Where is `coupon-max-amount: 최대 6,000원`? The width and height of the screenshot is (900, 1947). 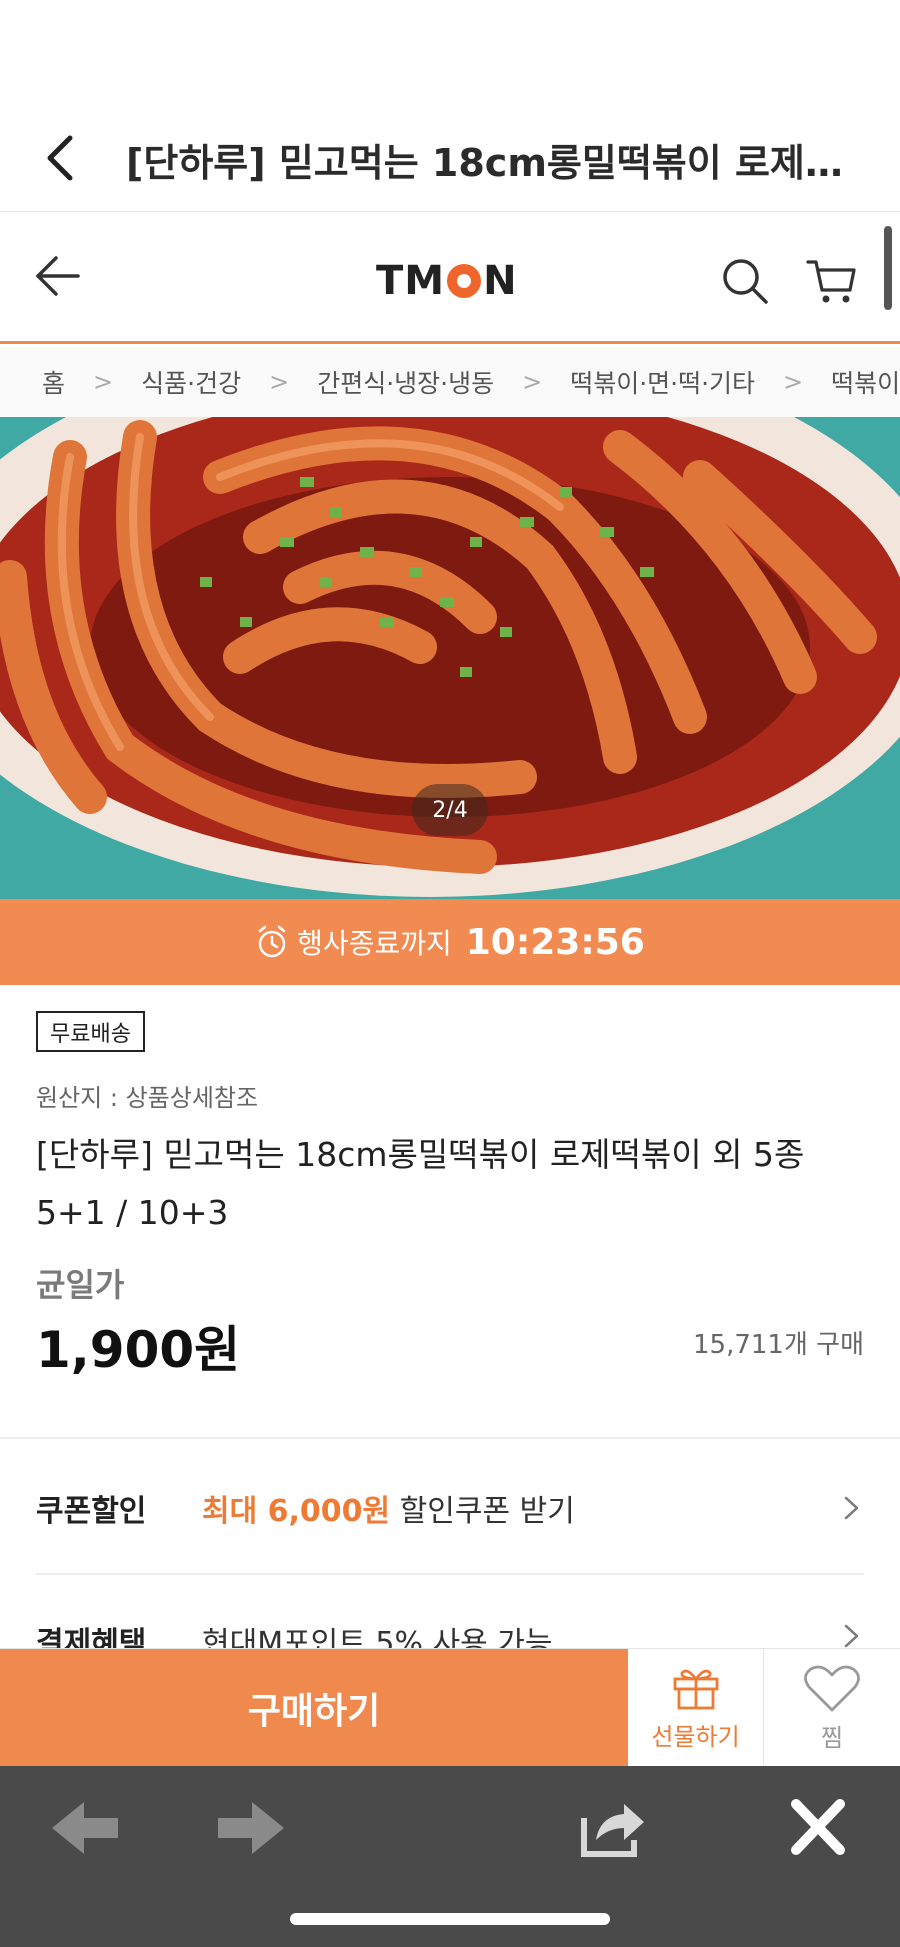 coupon-max-amount: 최대 6,000원 is located at coordinates (296, 1511).